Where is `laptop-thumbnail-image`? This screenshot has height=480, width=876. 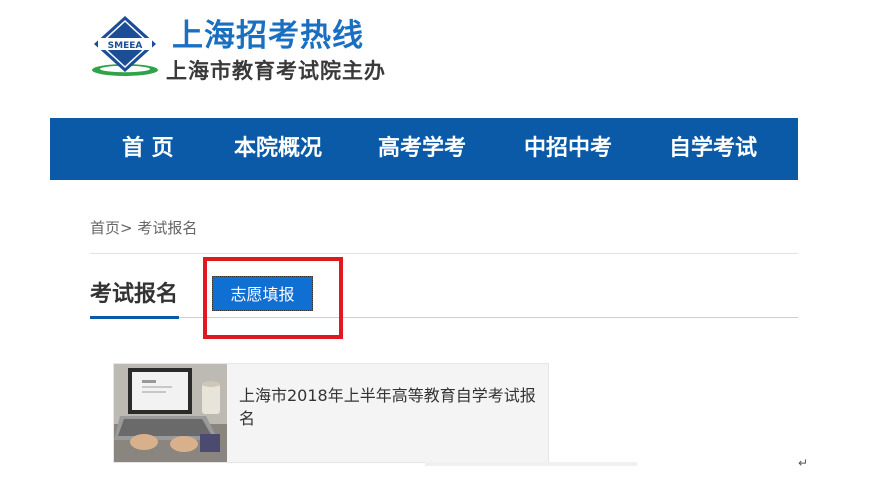
laptop-thumbnail-image is located at coordinates (170, 413).